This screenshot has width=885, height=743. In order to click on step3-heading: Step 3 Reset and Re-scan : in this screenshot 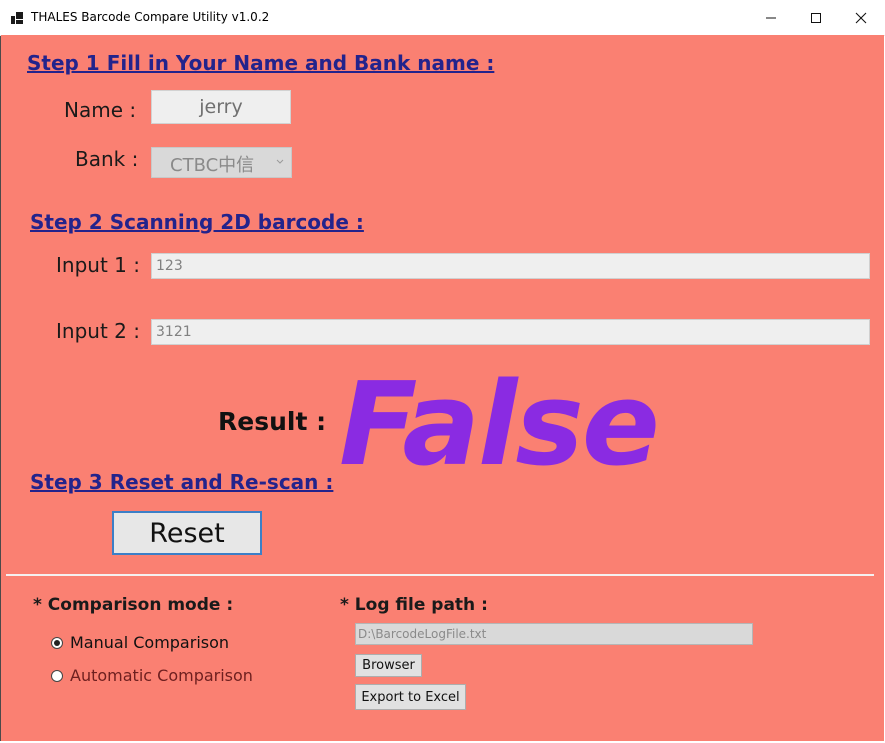, I will do `click(182, 482)`.